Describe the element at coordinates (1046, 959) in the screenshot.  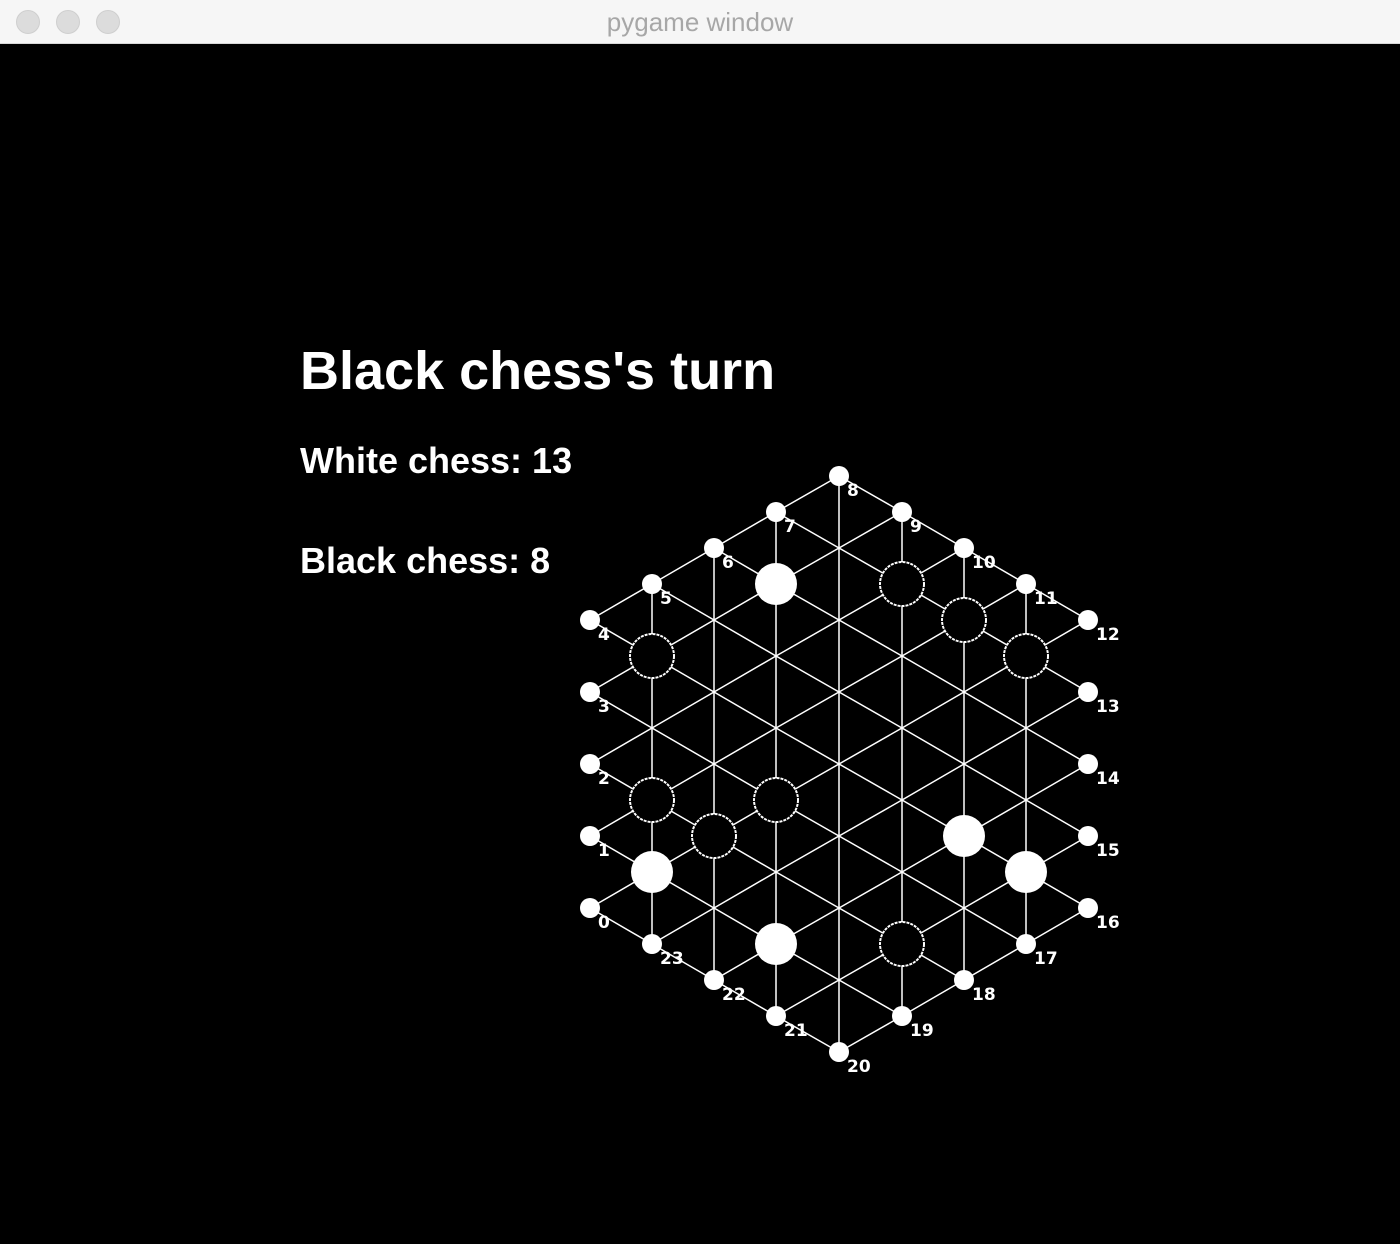
I see `edge-node-label: 17` at that location.